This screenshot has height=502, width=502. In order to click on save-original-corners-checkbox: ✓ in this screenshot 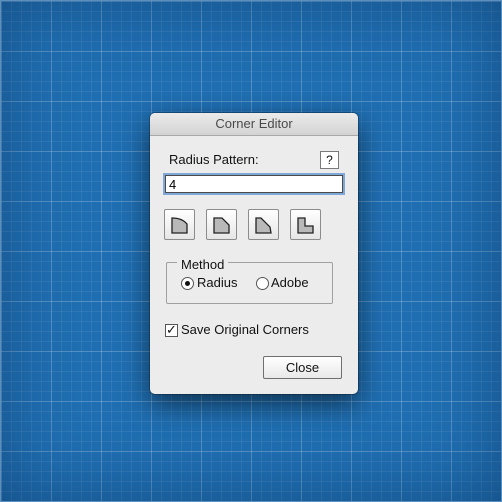, I will do `click(171, 330)`.